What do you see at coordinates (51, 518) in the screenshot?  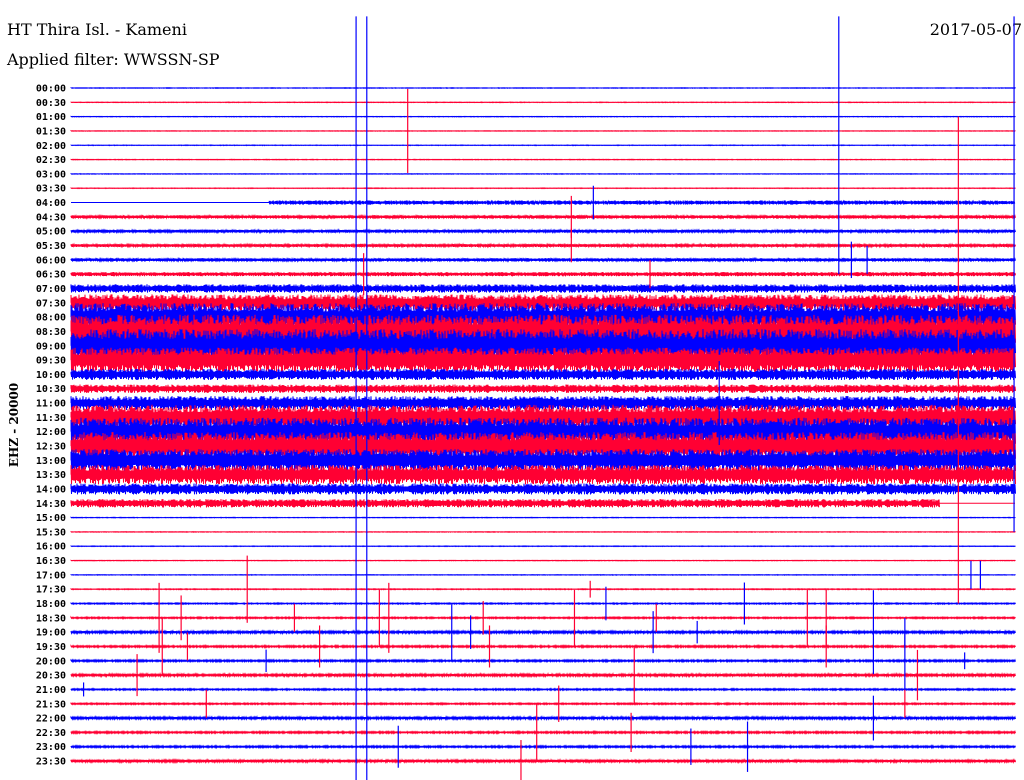 I see `row-time-label: 15:00` at bounding box center [51, 518].